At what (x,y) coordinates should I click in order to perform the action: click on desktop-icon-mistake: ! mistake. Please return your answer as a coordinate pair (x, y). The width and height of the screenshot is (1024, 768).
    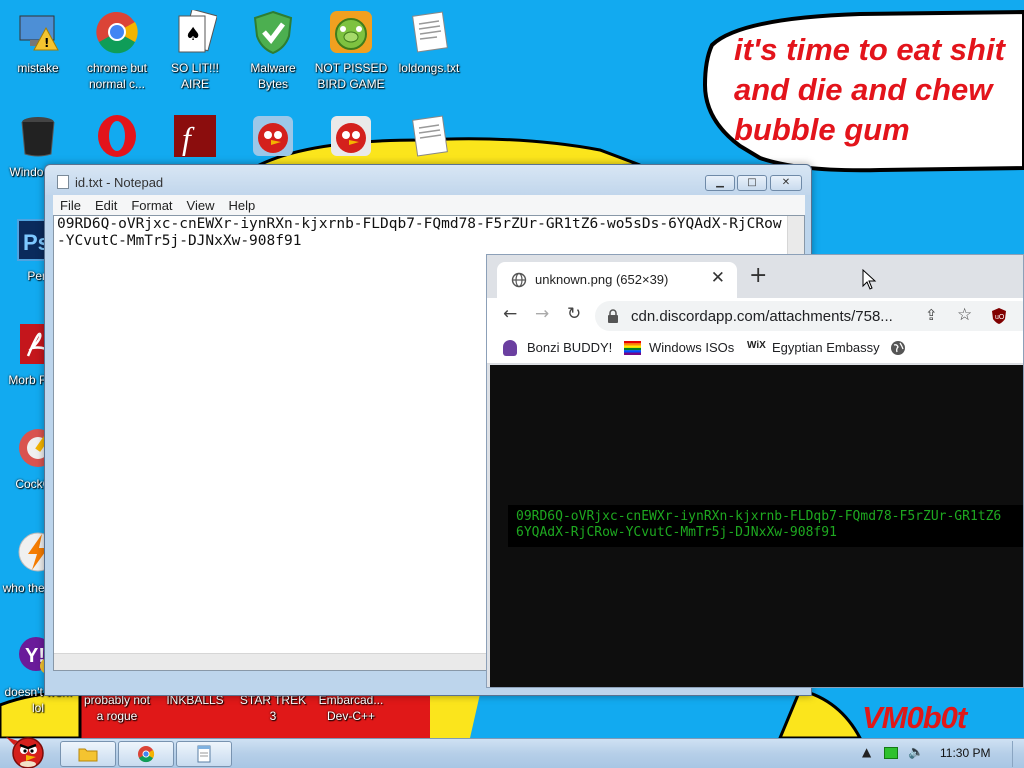
    Looking at the image, I should click on (38, 42).